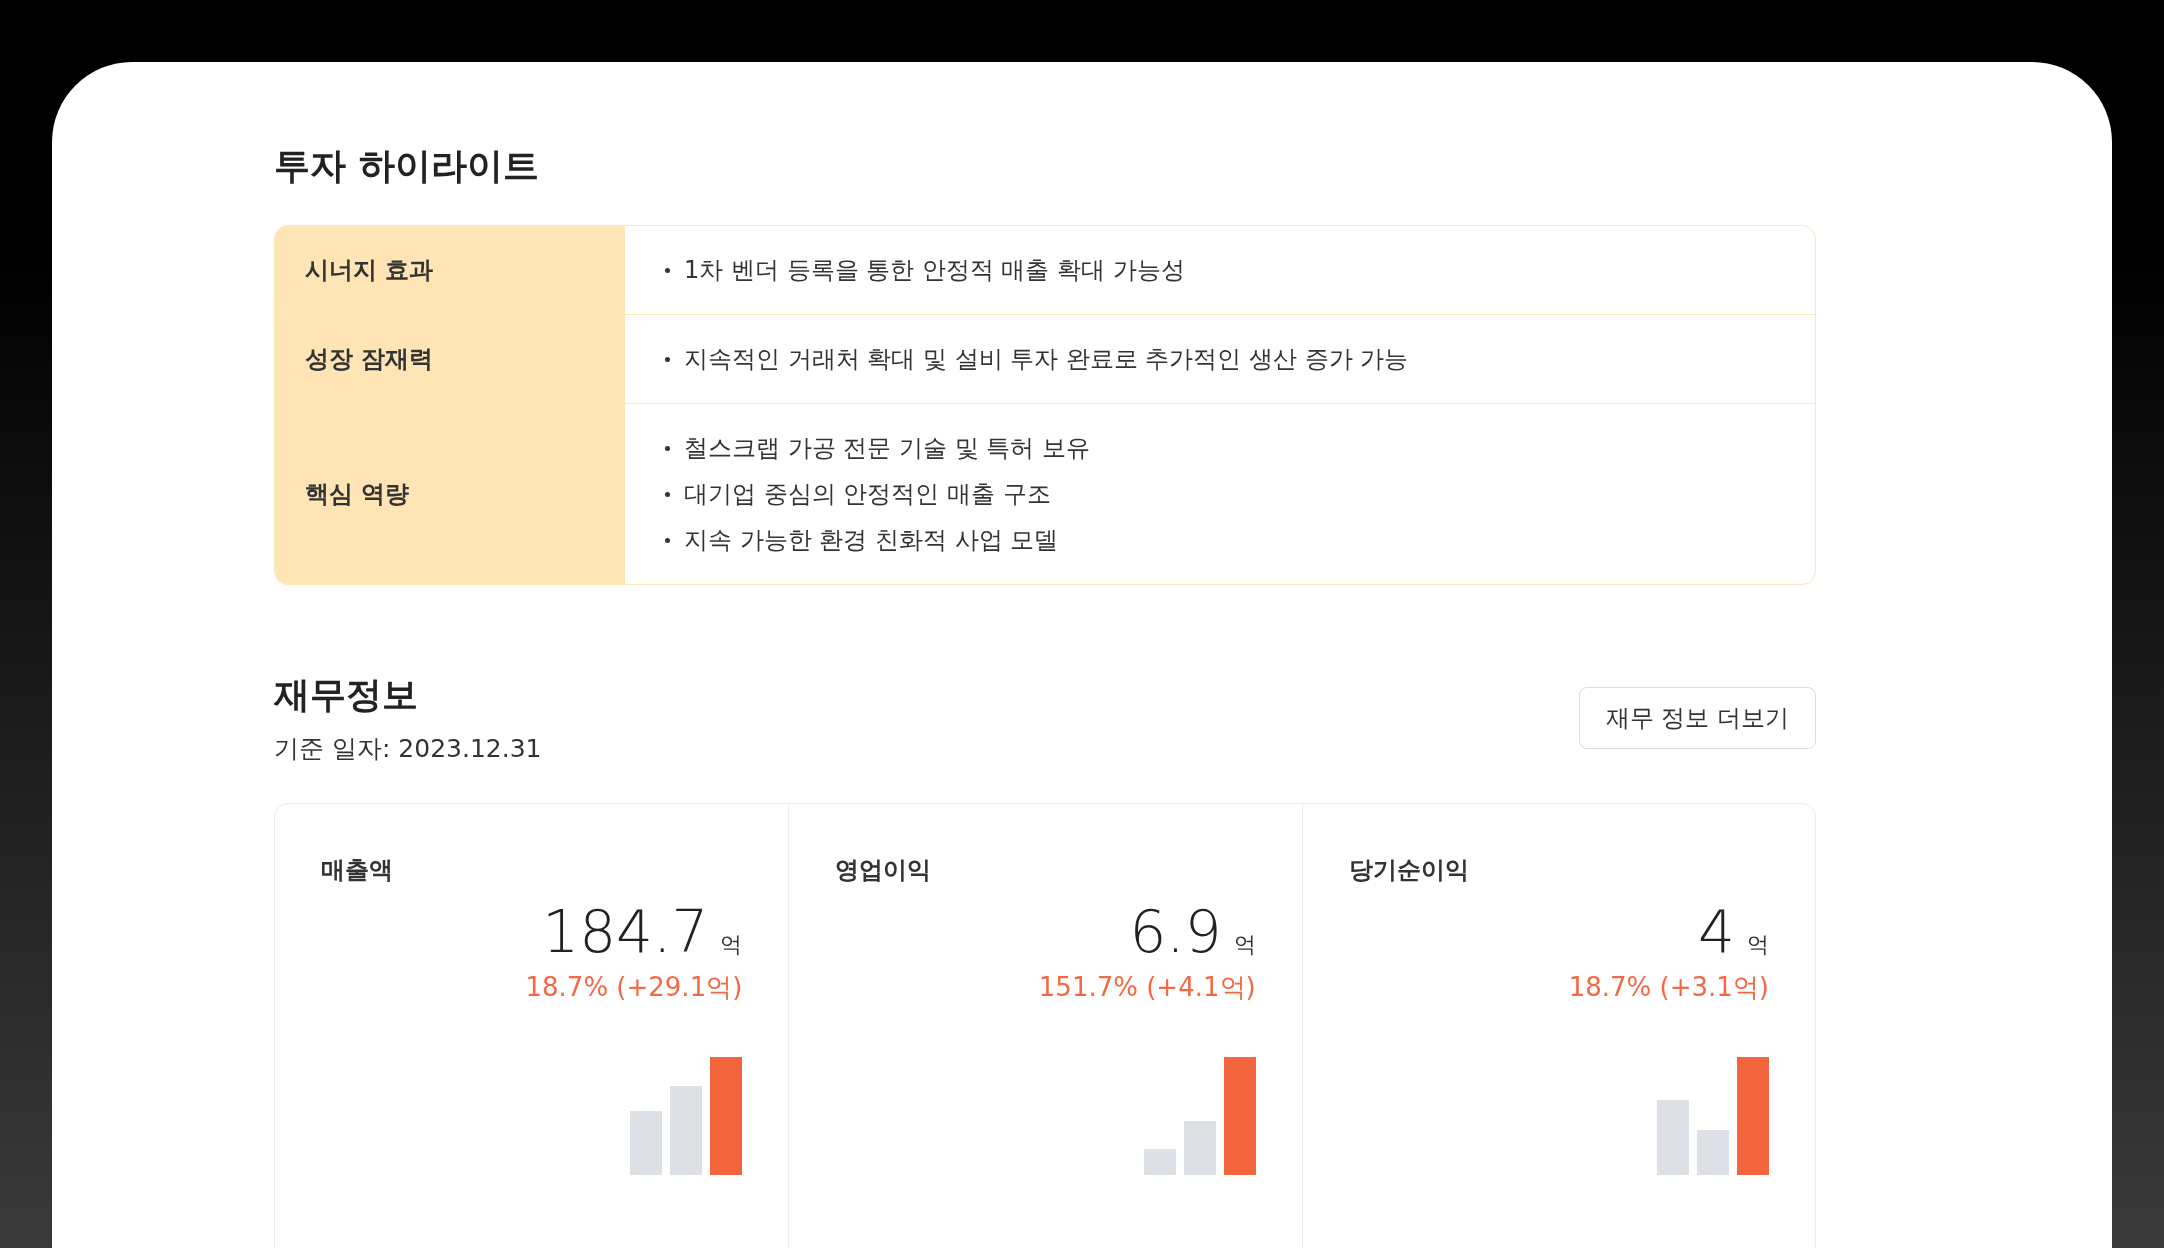  What do you see at coordinates (407, 166) in the screenshot?
I see `section-title: 투자 하이라이트` at bounding box center [407, 166].